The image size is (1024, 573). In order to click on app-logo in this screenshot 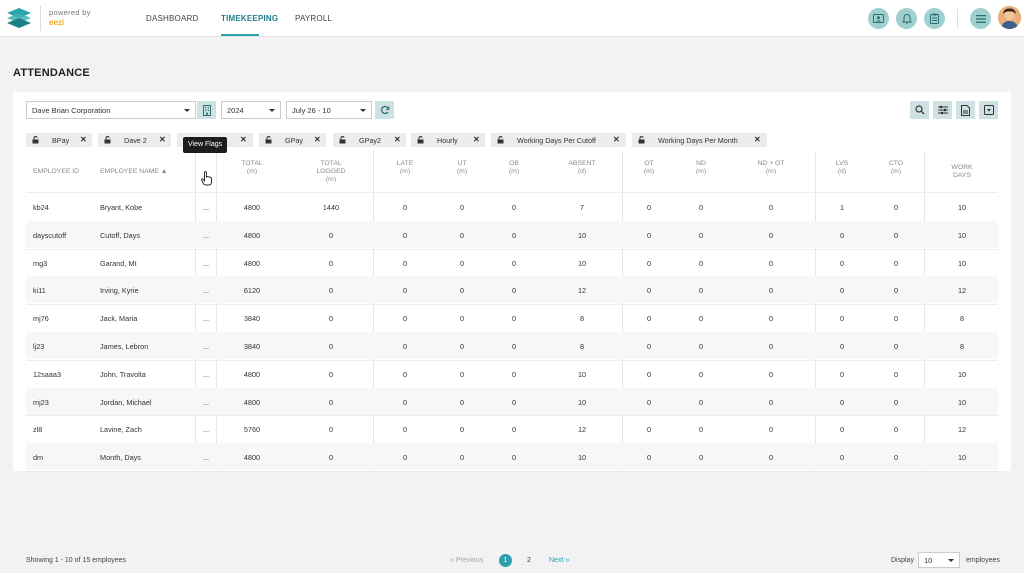, I will do `click(19, 18)`.